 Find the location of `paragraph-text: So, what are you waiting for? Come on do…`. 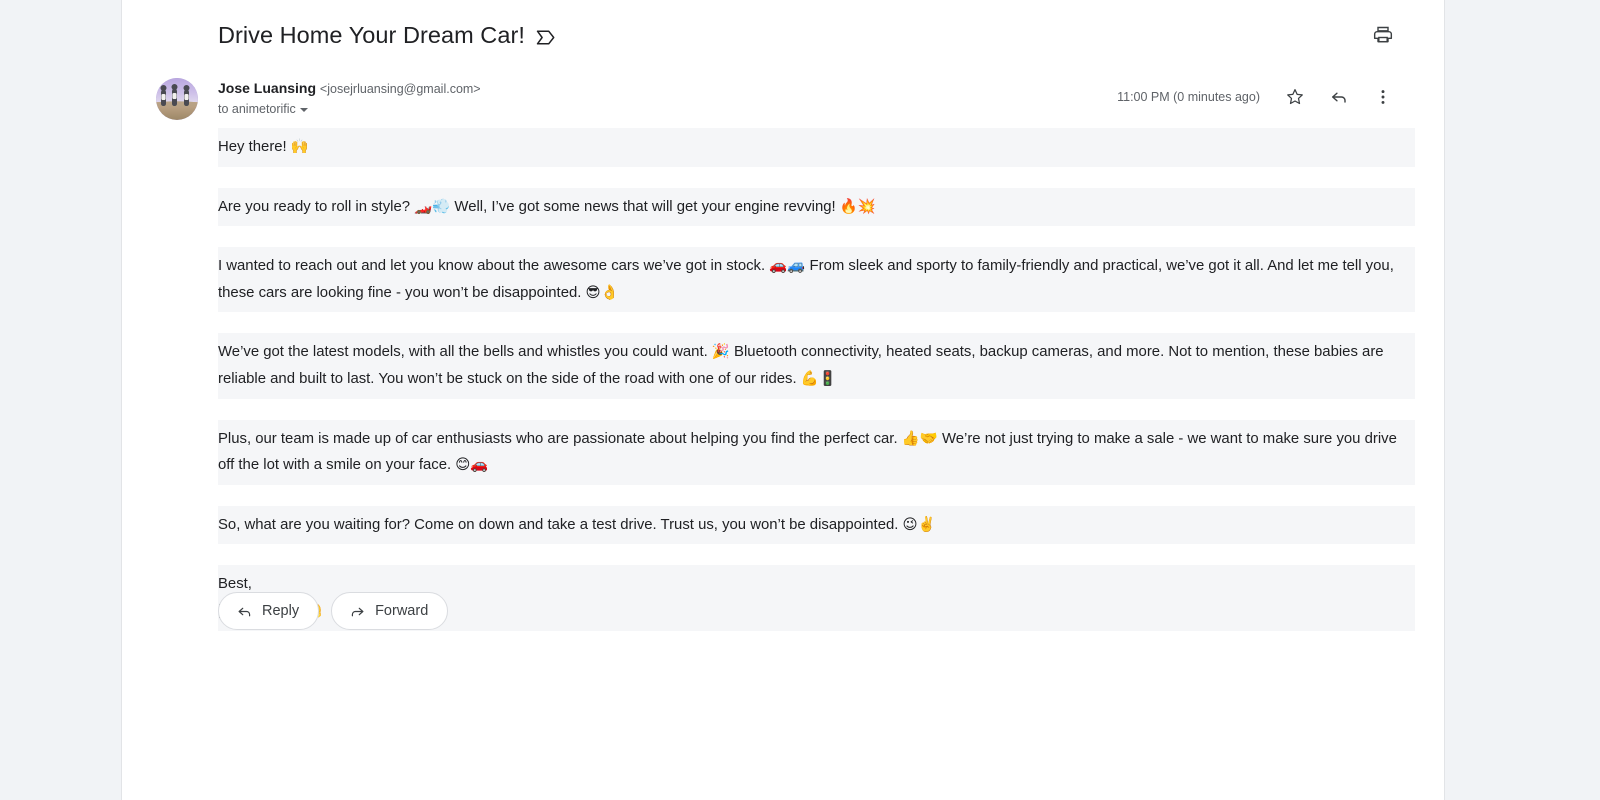

paragraph-text: So, what are you waiting for? Come on do… is located at coordinates (560, 524).